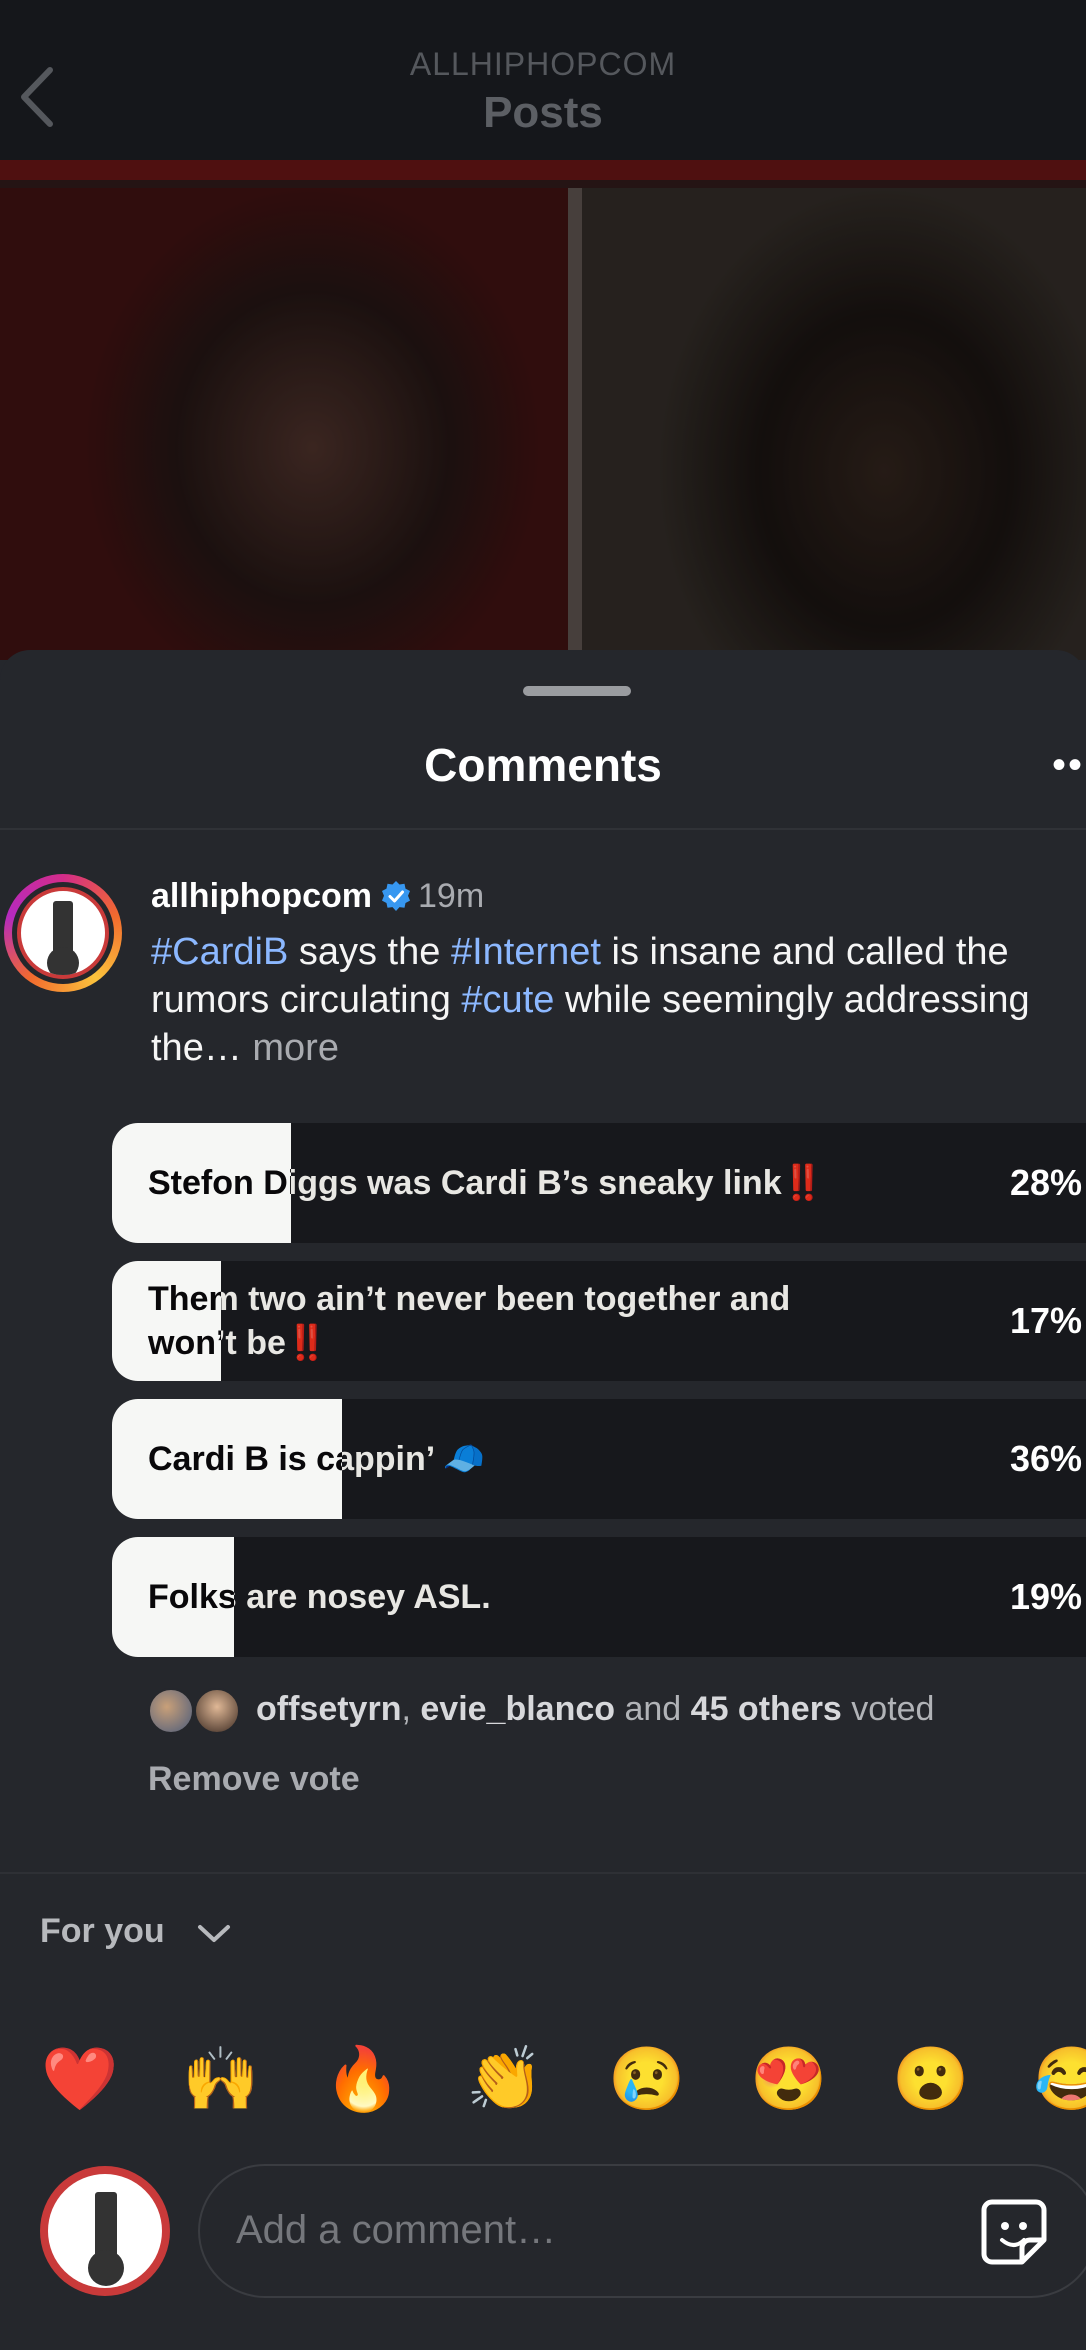 The height and width of the screenshot is (2350, 1086). I want to click on avatar-logo, so click(63, 933).